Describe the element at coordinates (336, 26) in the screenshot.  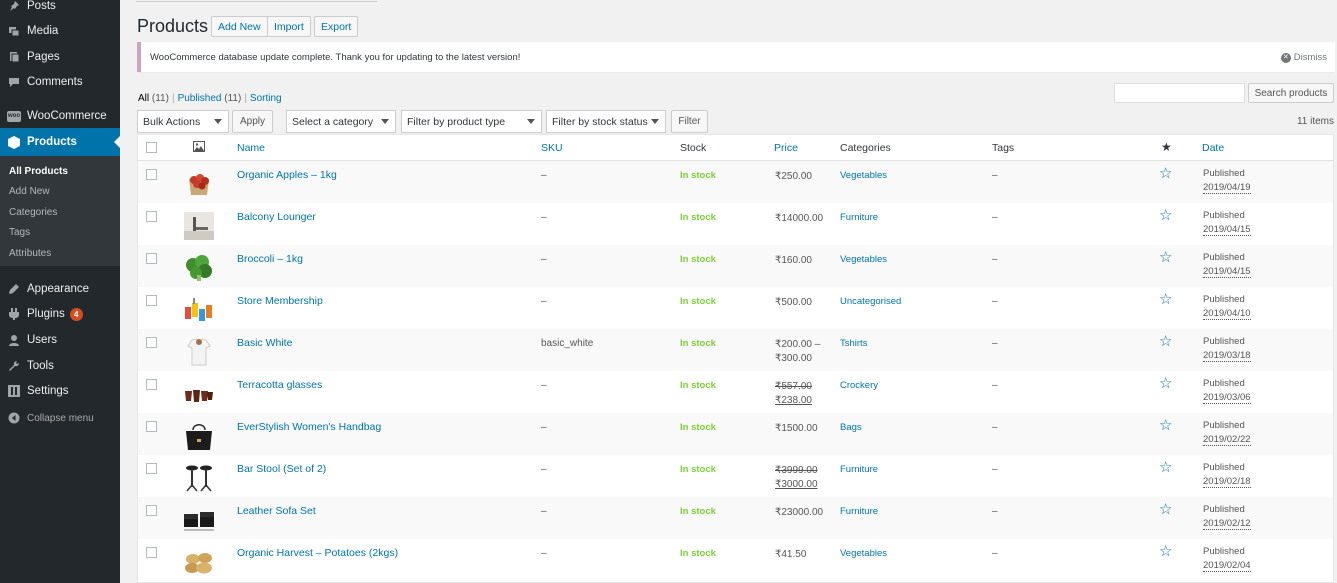
I see `export-button: Export` at that location.